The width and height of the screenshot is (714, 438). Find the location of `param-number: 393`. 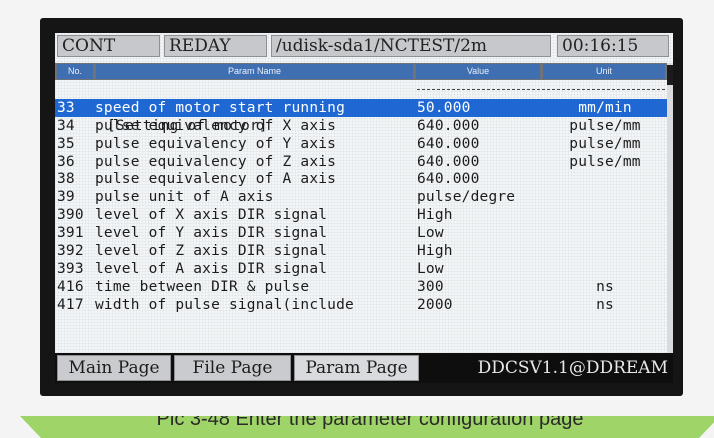

param-number: 393 is located at coordinates (70, 268).